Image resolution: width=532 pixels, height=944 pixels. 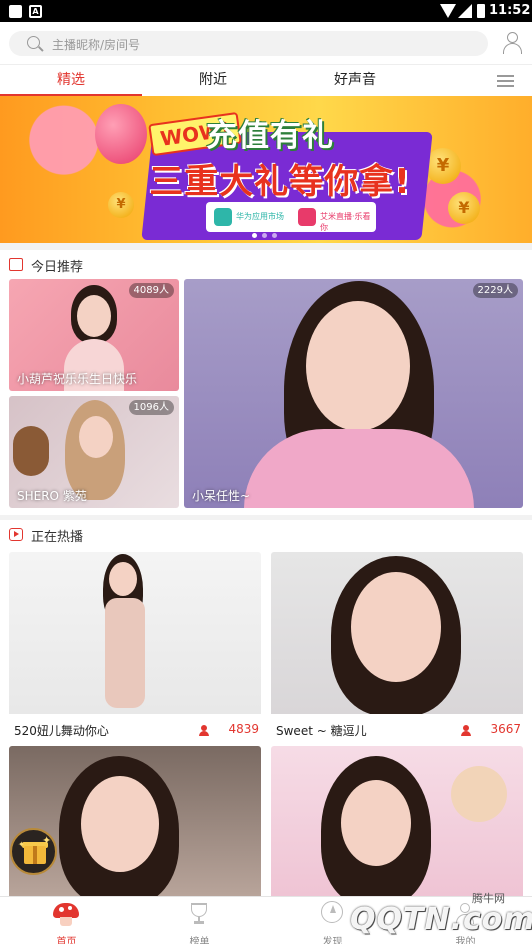 I want to click on section-title: 今日推荐, so click(x=57, y=267).